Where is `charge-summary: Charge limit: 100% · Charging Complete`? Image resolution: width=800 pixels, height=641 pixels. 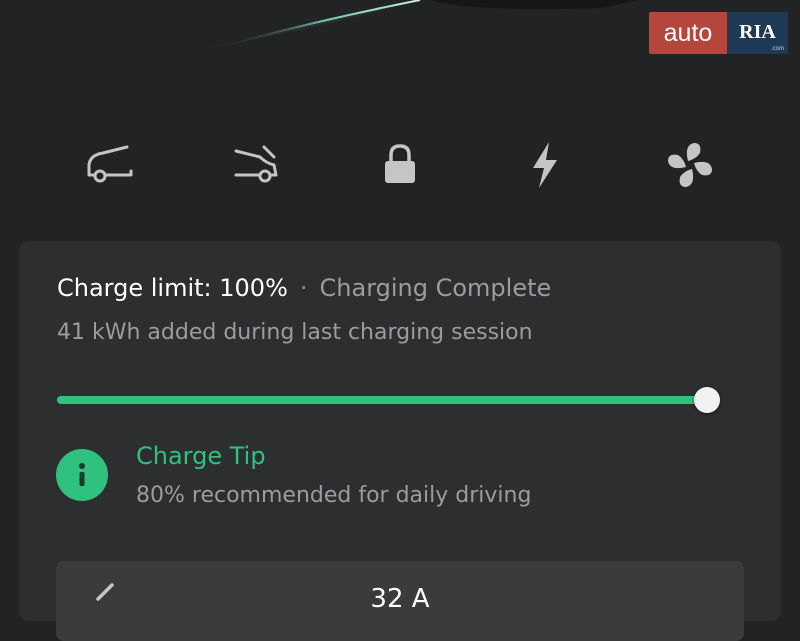
charge-summary: Charge limit: 100% · Charging Complete is located at coordinates (304, 288).